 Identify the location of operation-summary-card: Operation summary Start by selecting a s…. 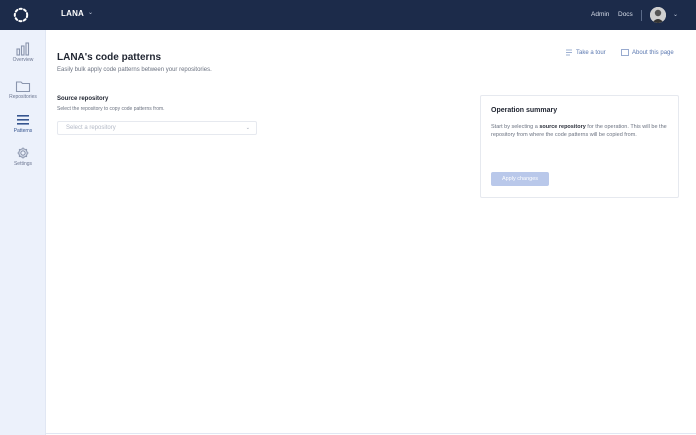
(579, 146).